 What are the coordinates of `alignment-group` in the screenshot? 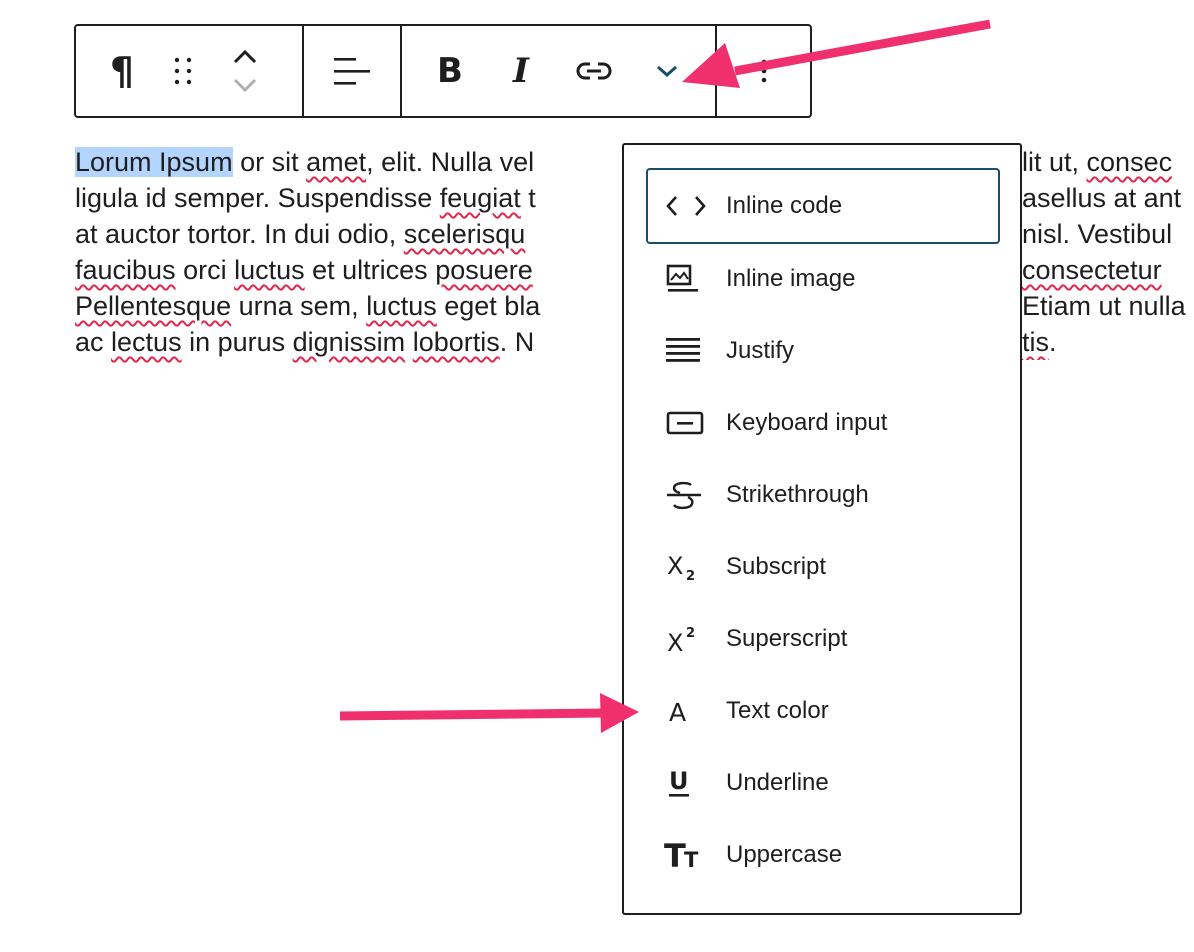 It's located at (353, 71).